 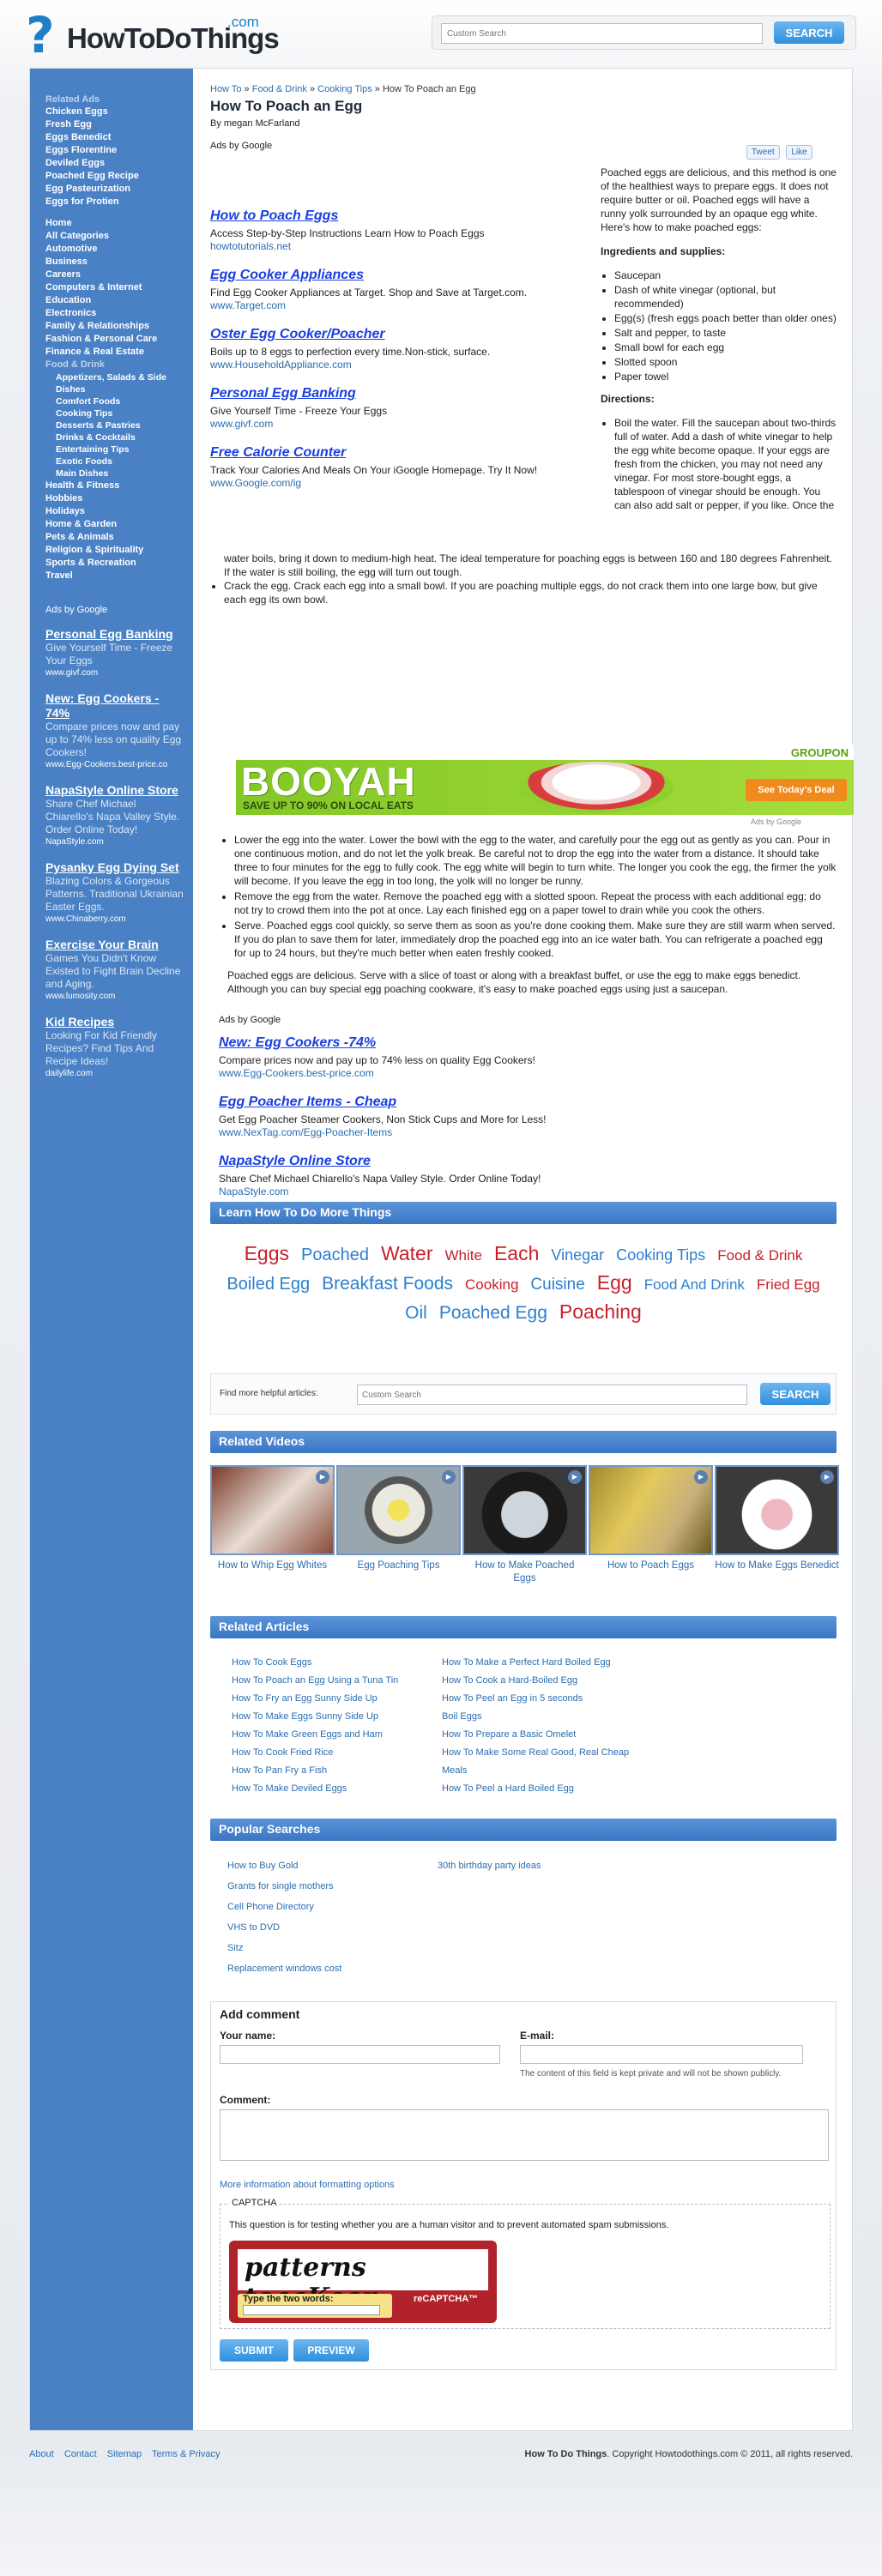 What do you see at coordinates (114, 867) in the screenshot?
I see `sidebar-ad-title: Pysanky Egg Dying Set` at bounding box center [114, 867].